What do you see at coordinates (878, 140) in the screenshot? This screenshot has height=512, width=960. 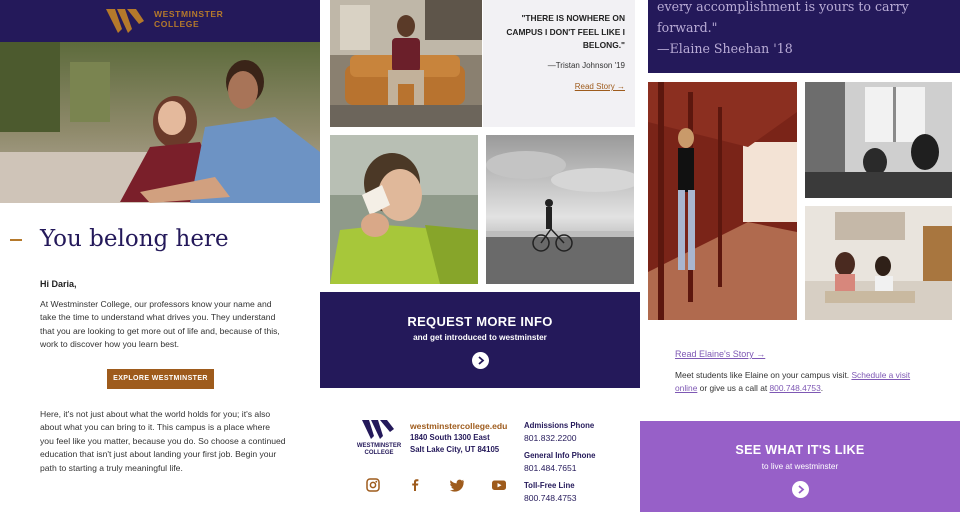 I see `students-studying-photo` at bounding box center [878, 140].